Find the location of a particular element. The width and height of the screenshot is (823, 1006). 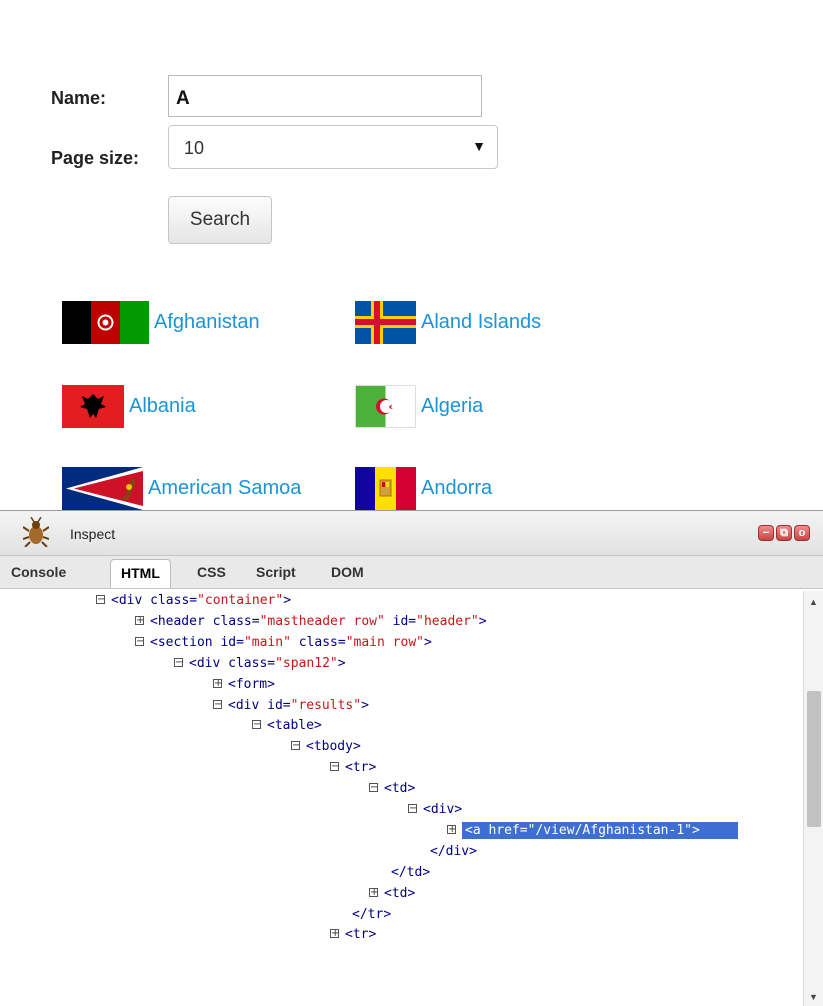

tree-node: + <td> is located at coordinates (392, 894).